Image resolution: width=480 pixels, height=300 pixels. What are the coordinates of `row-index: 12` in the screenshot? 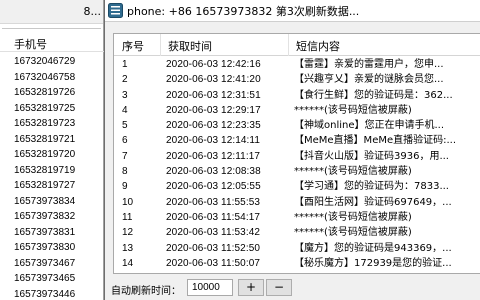 It's located at (128, 233).